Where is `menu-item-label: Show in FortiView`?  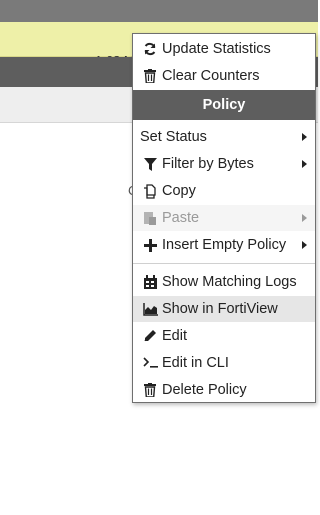
menu-item-label: Show in FortiView is located at coordinates (220, 309).